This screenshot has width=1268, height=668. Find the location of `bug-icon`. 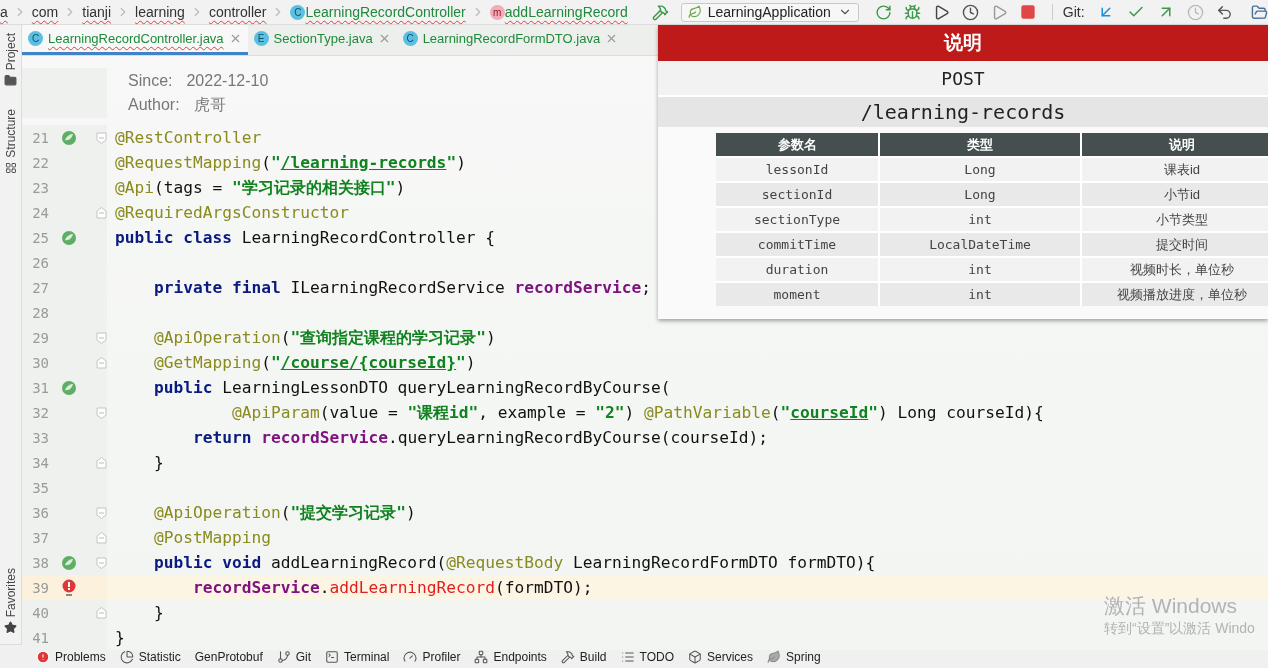

bug-icon is located at coordinates (912, 12).